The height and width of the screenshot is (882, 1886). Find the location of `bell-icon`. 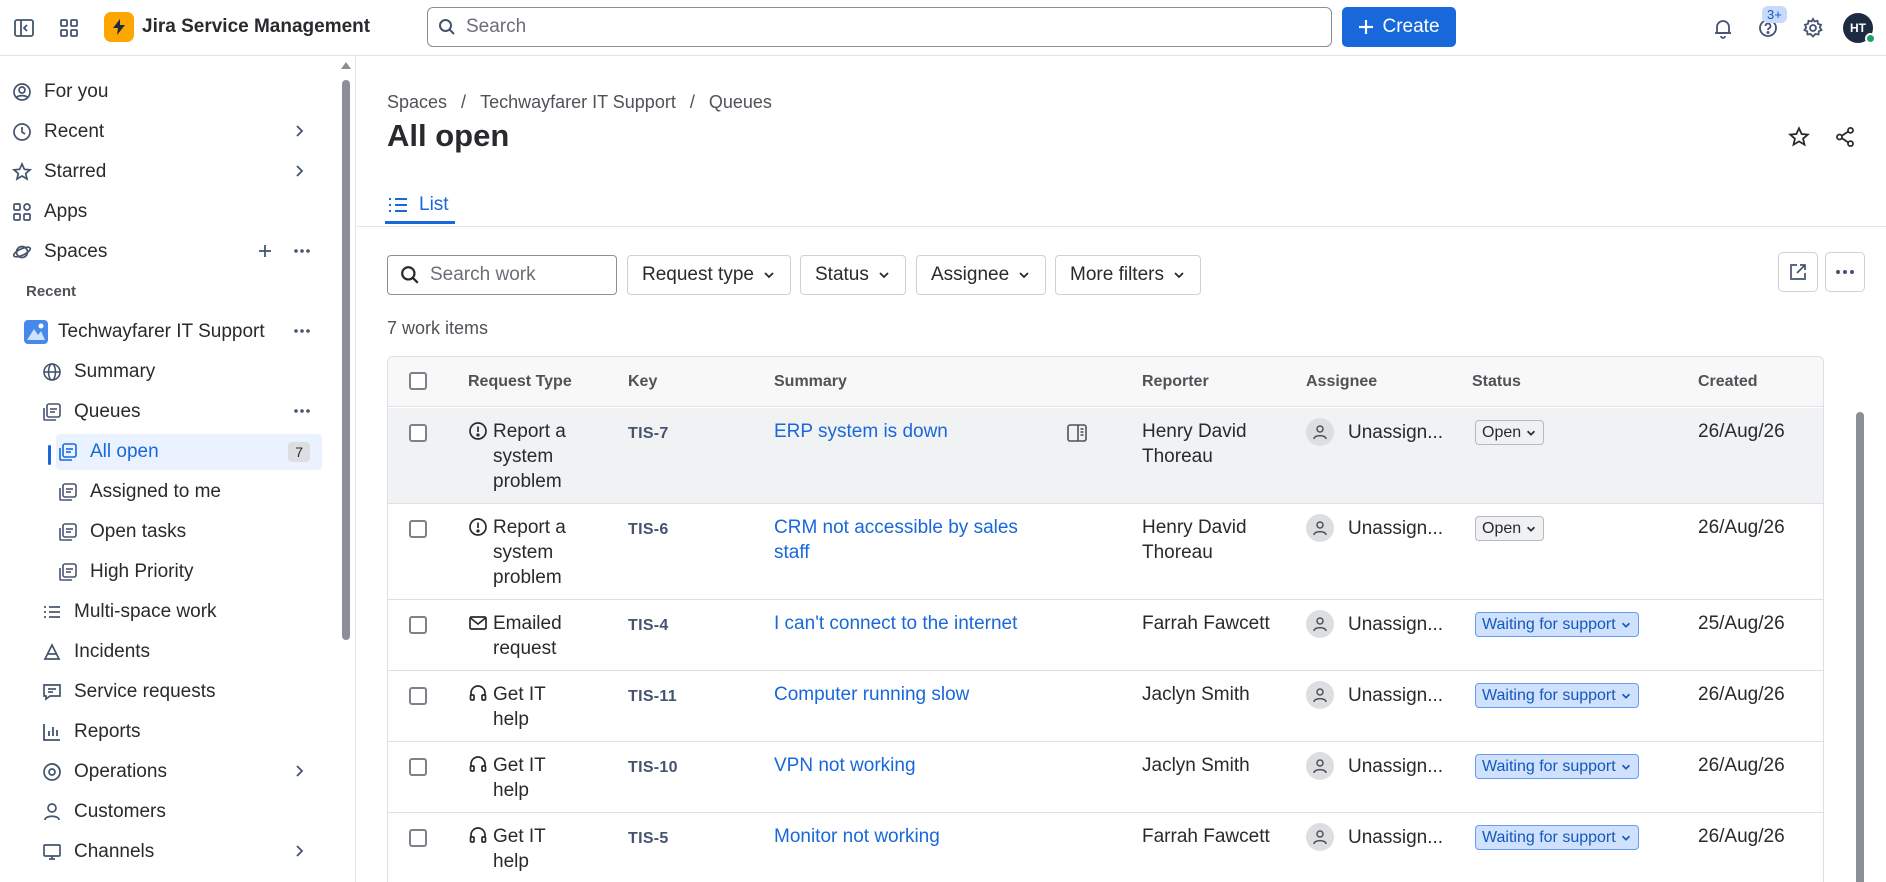

bell-icon is located at coordinates (1723, 28).